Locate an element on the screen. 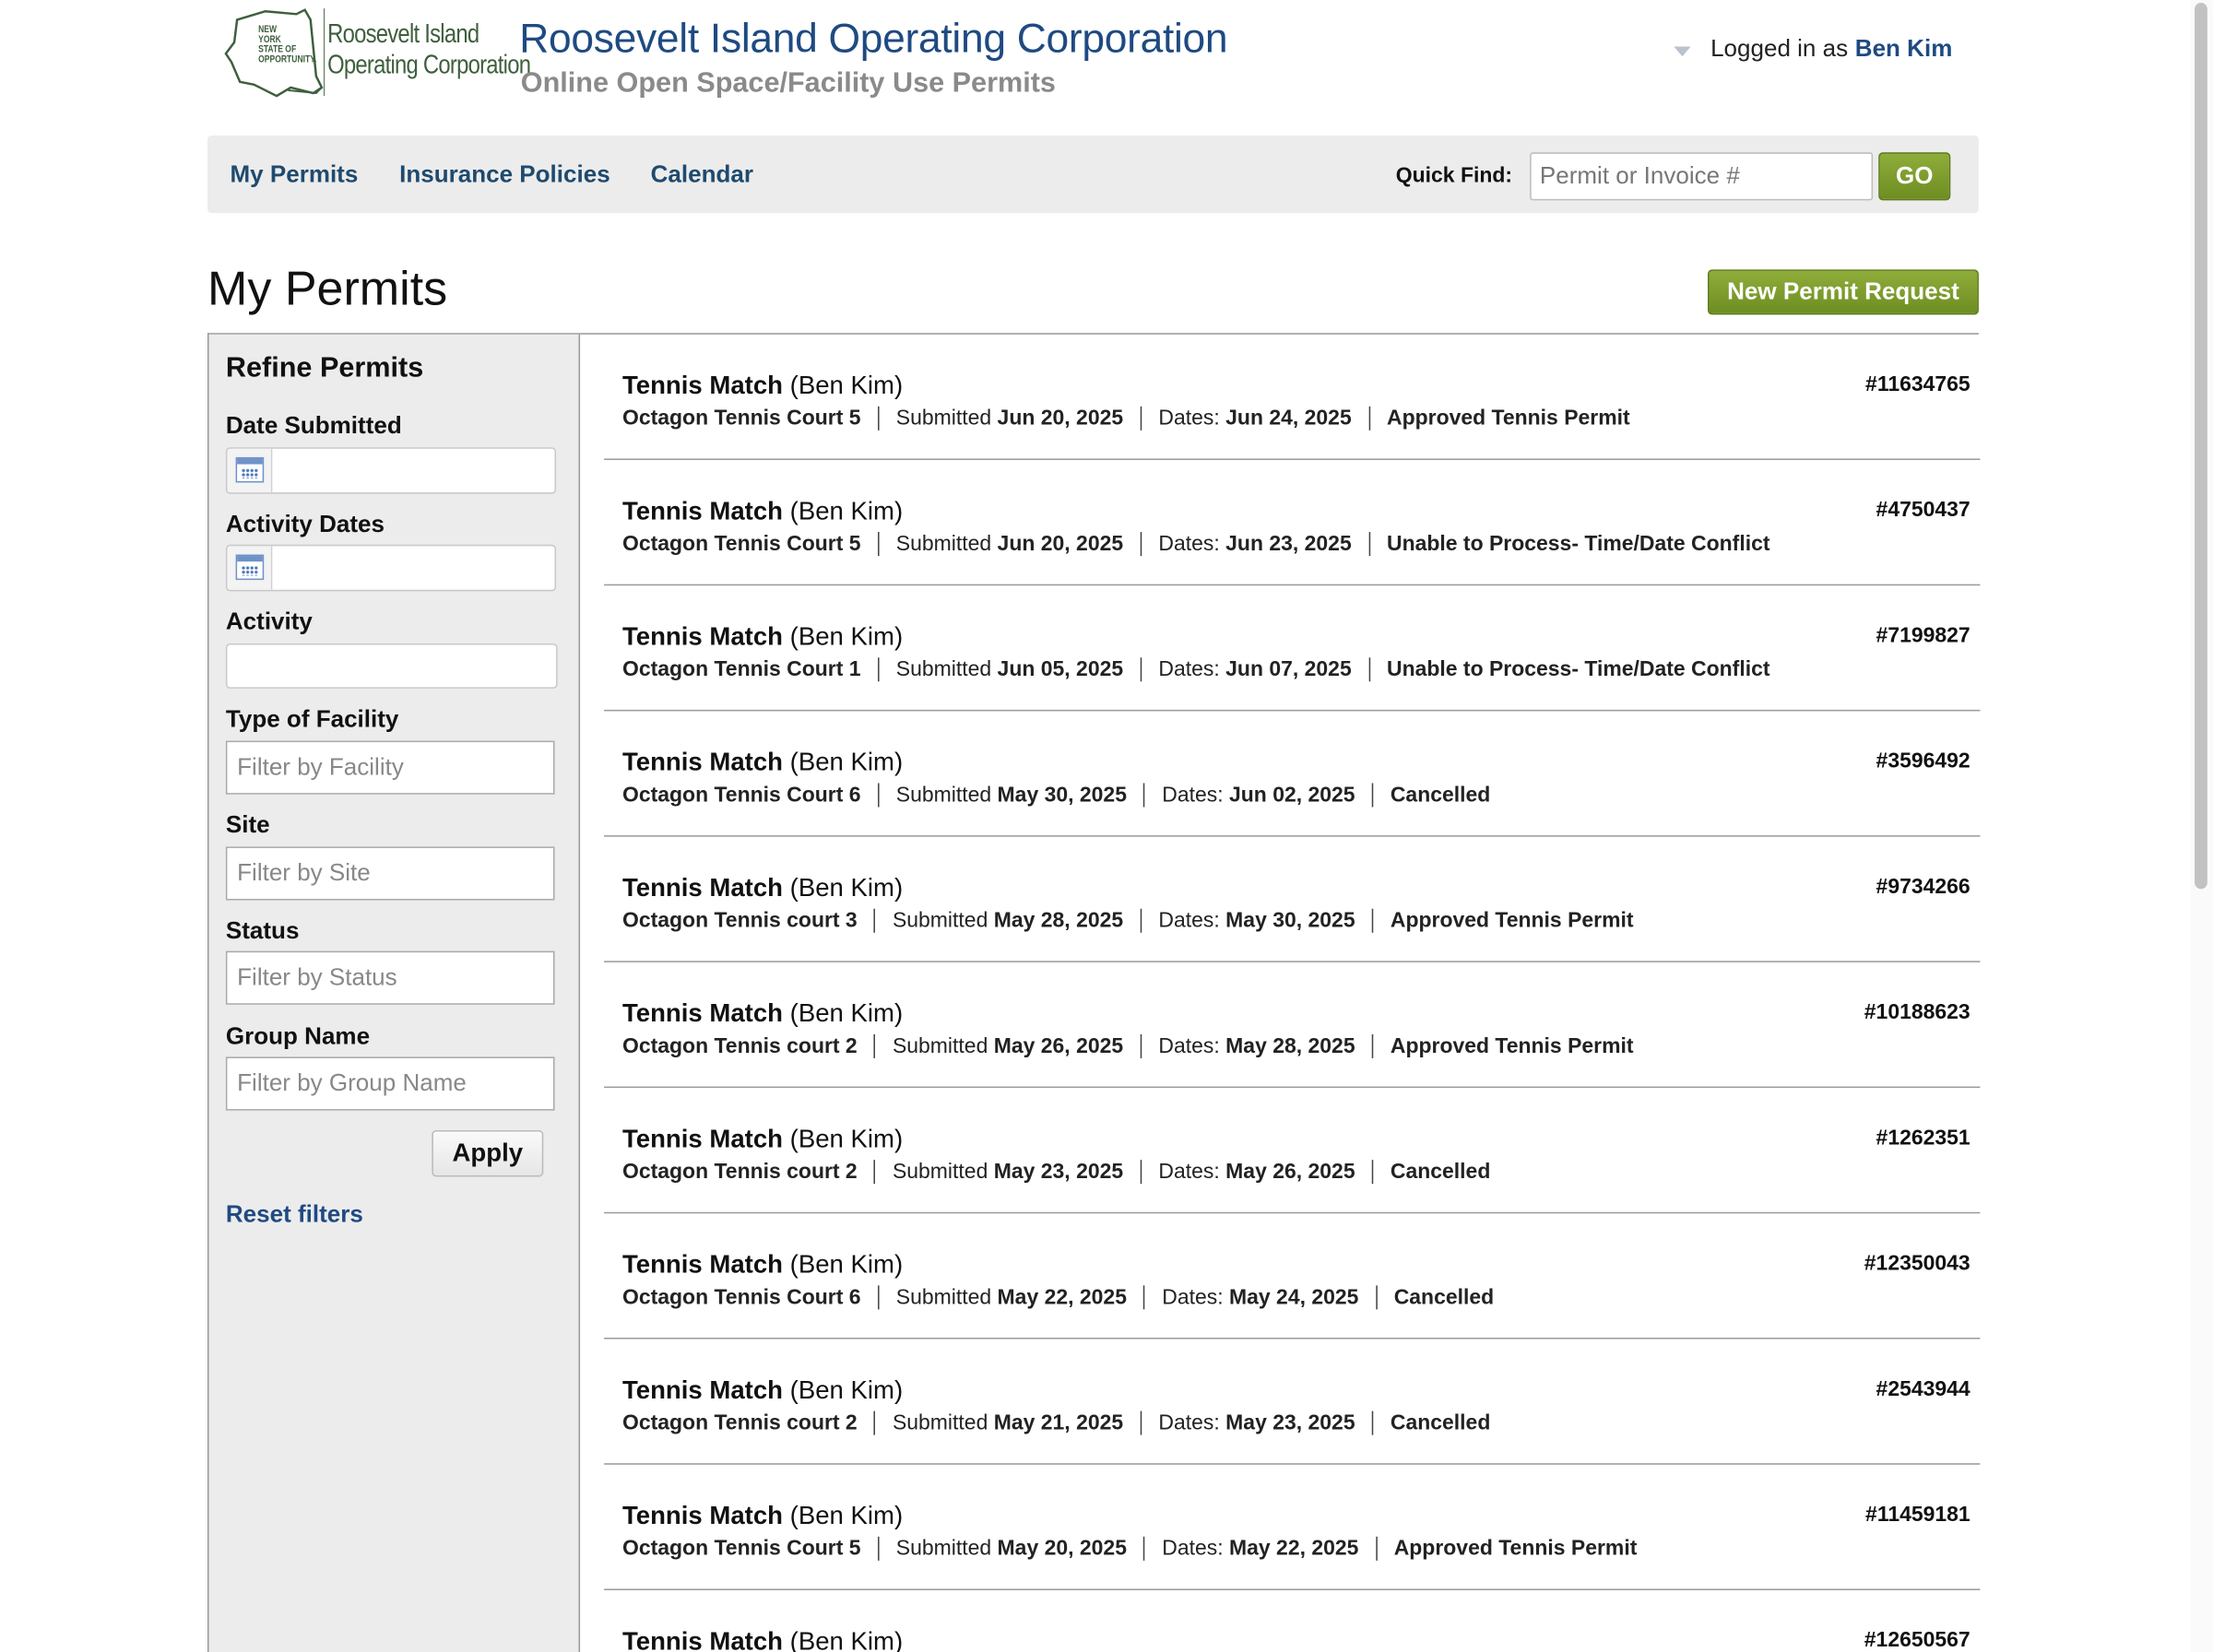 The image size is (2213, 1652). activity-dates-label: Activity Dates is located at coordinates (305, 524).